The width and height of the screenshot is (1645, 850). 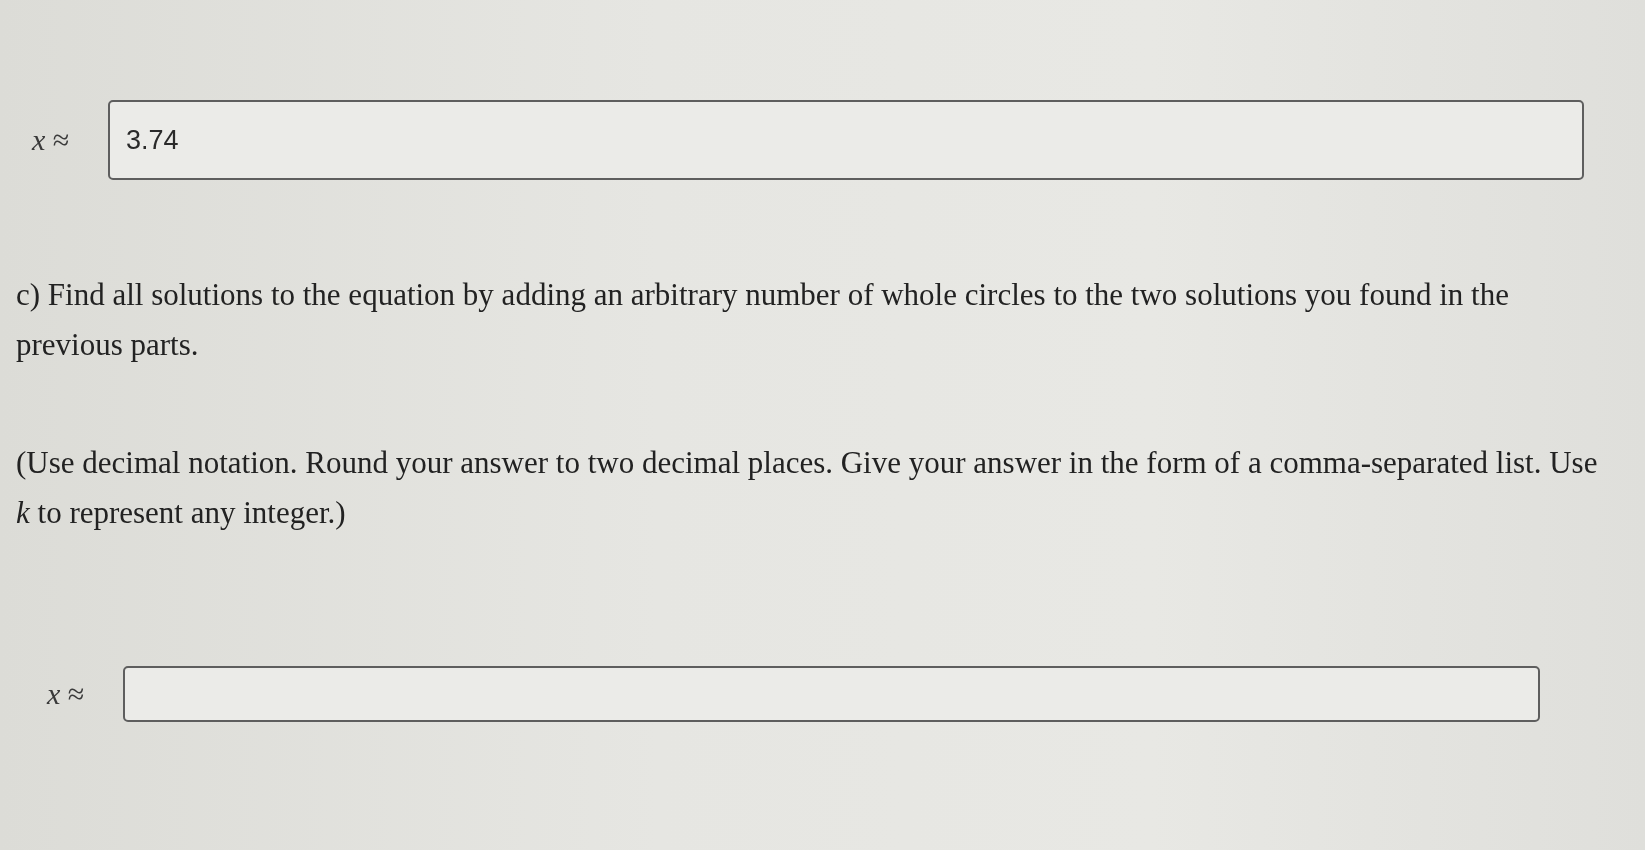 What do you see at coordinates (807, 488) in the screenshot?
I see `instructions-text: (Use decimal notation. Round your answer to two decimal places. Give your answer in the form of a comma-separated list. Use k to represent any integer.)` at bounding box center [807, 488].